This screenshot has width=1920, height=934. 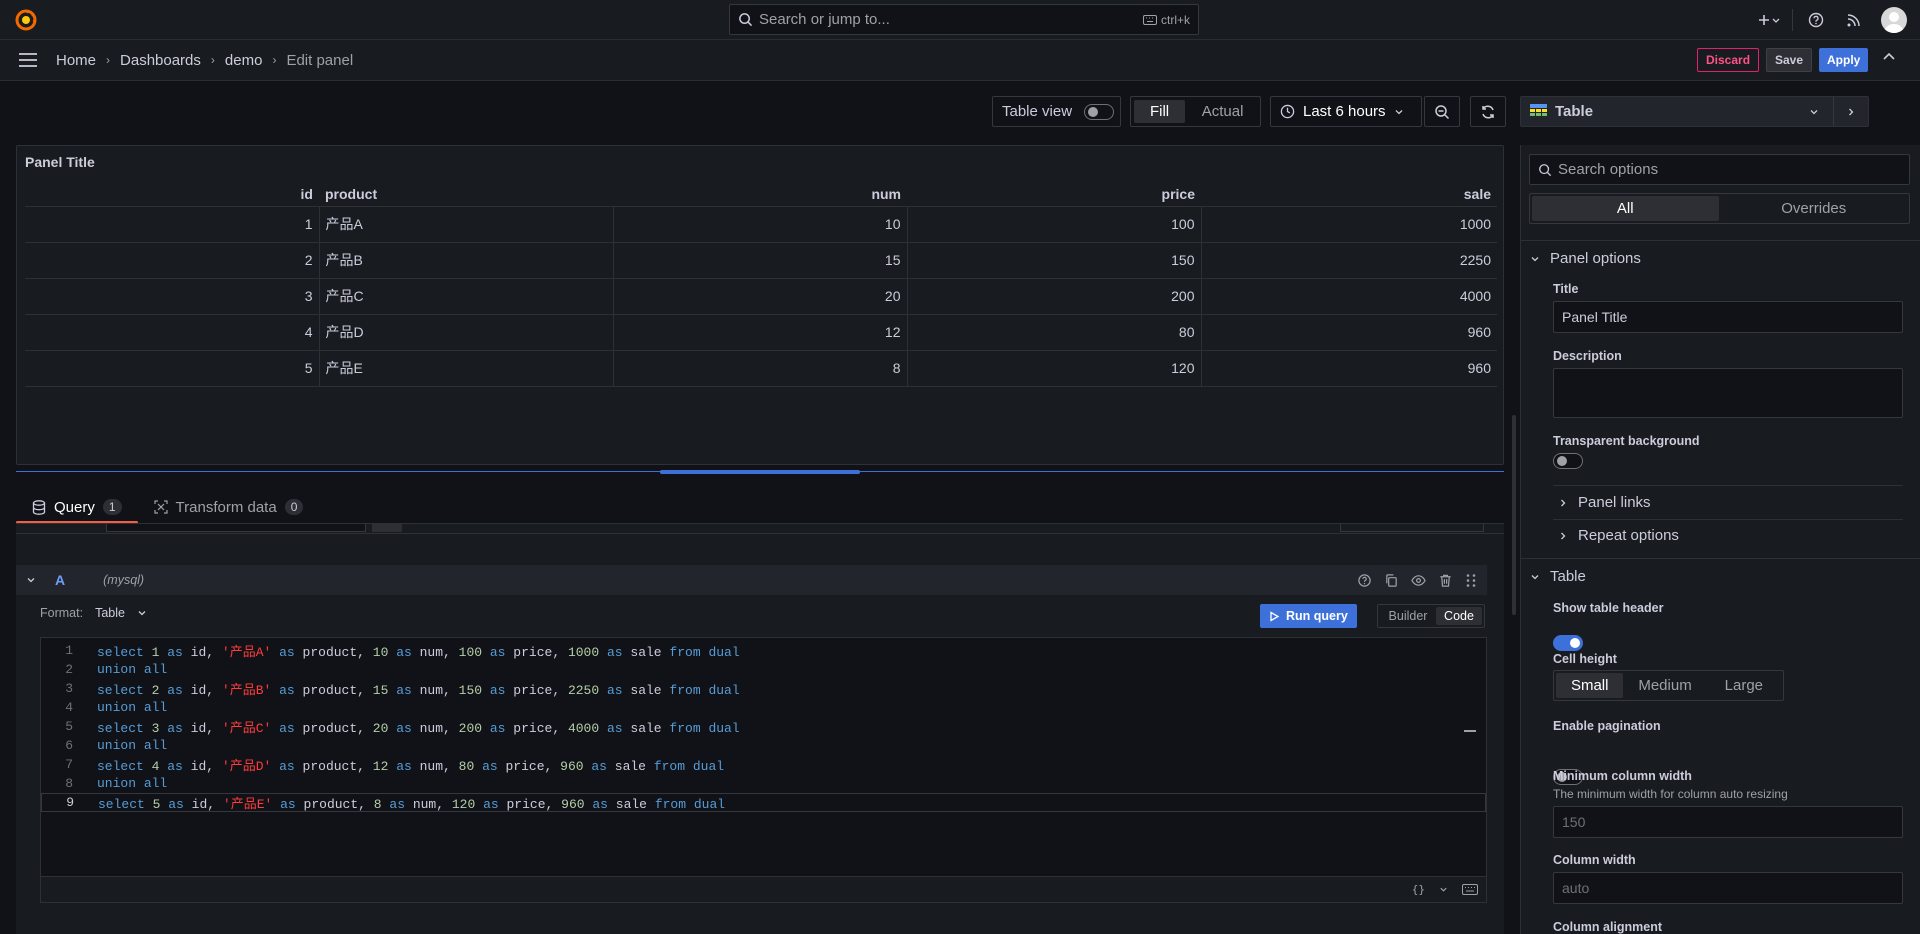 What do you see at coordinates (28, 60) in the screenshot?
I see `menu-toggle-button` at bounding box center [28, 60].